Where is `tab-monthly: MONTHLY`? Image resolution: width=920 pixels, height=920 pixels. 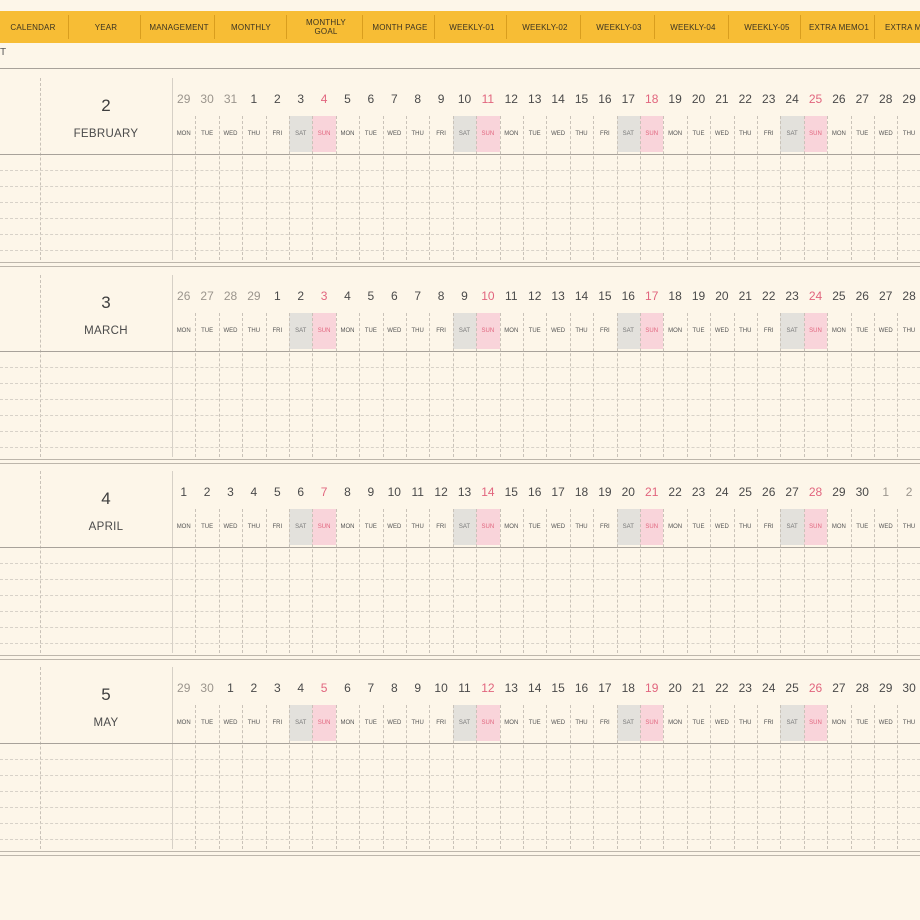
tab-monthly: MONTHLY is located at coordinates (251, 27).